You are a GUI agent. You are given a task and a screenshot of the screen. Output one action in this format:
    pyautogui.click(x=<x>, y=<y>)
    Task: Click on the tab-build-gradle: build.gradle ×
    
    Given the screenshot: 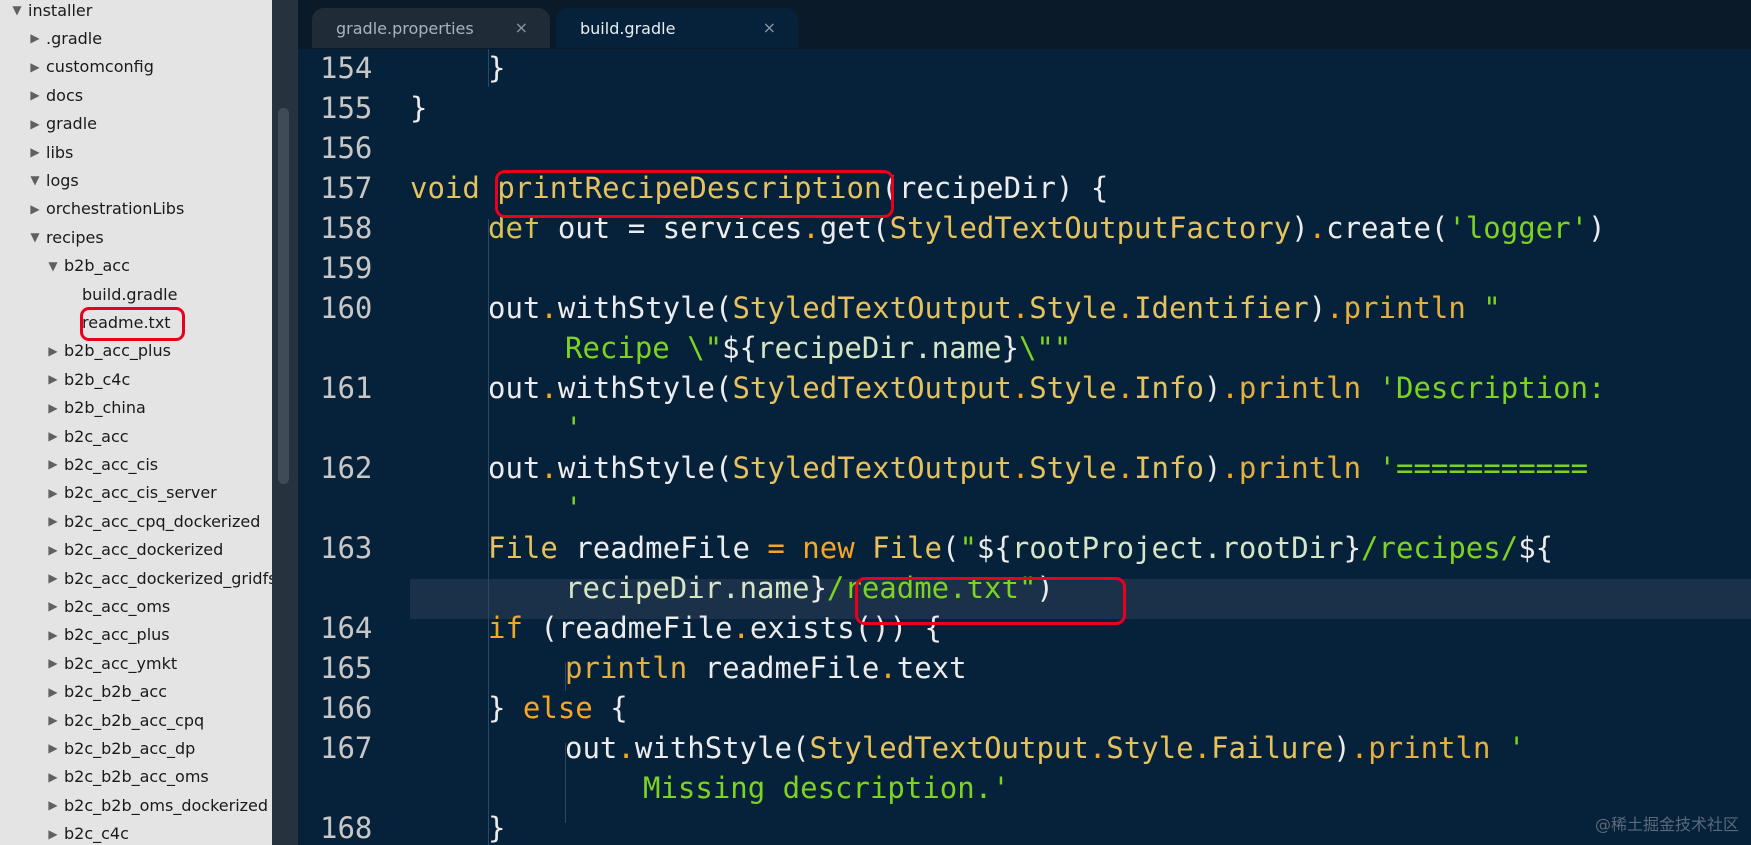 What is the action you would take?
    pyautogui.click(x=677, y=28)
    